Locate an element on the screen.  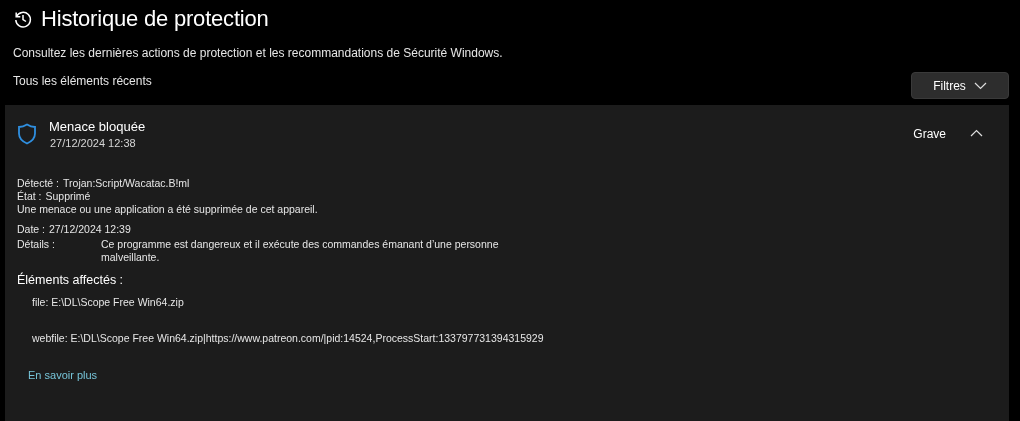
filters-button: Filtres is located at coordinates (960, 85).